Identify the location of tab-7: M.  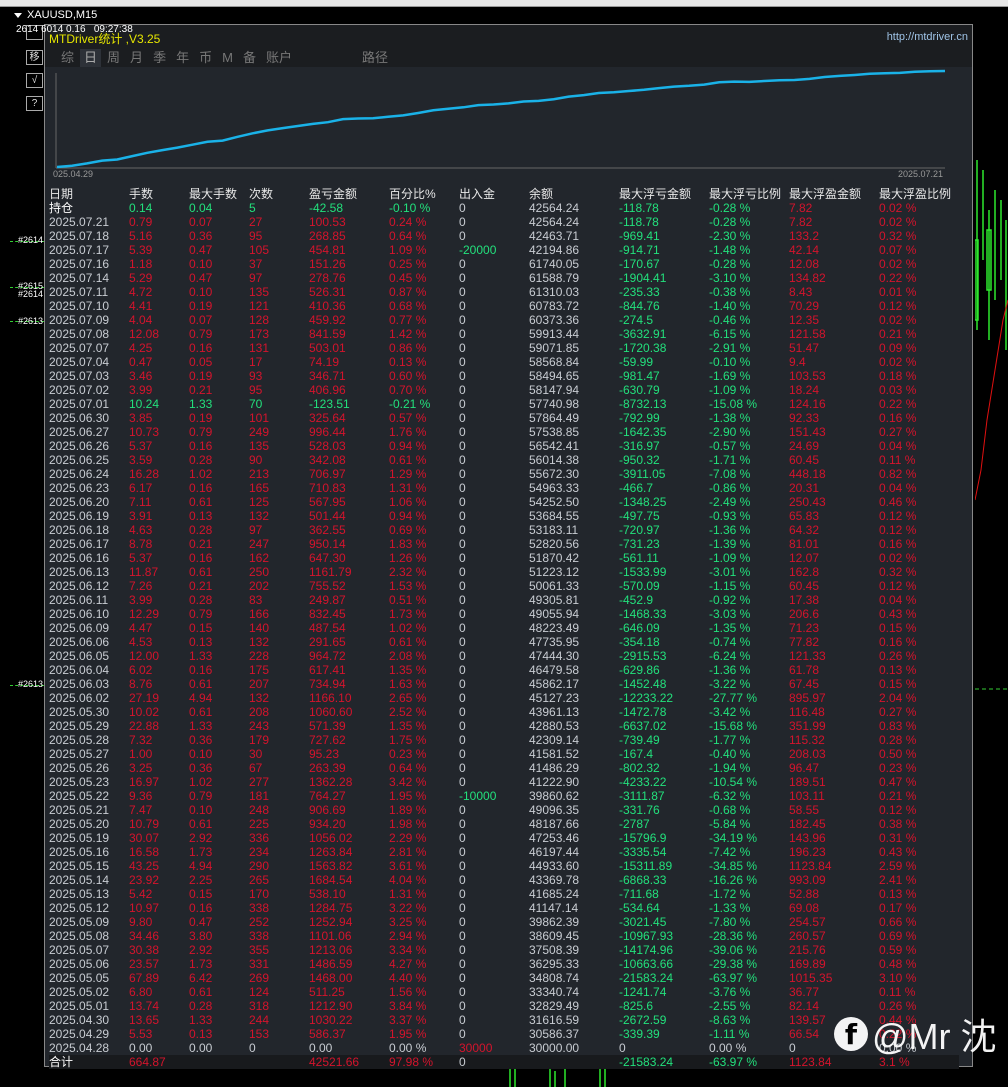
(227, 58).